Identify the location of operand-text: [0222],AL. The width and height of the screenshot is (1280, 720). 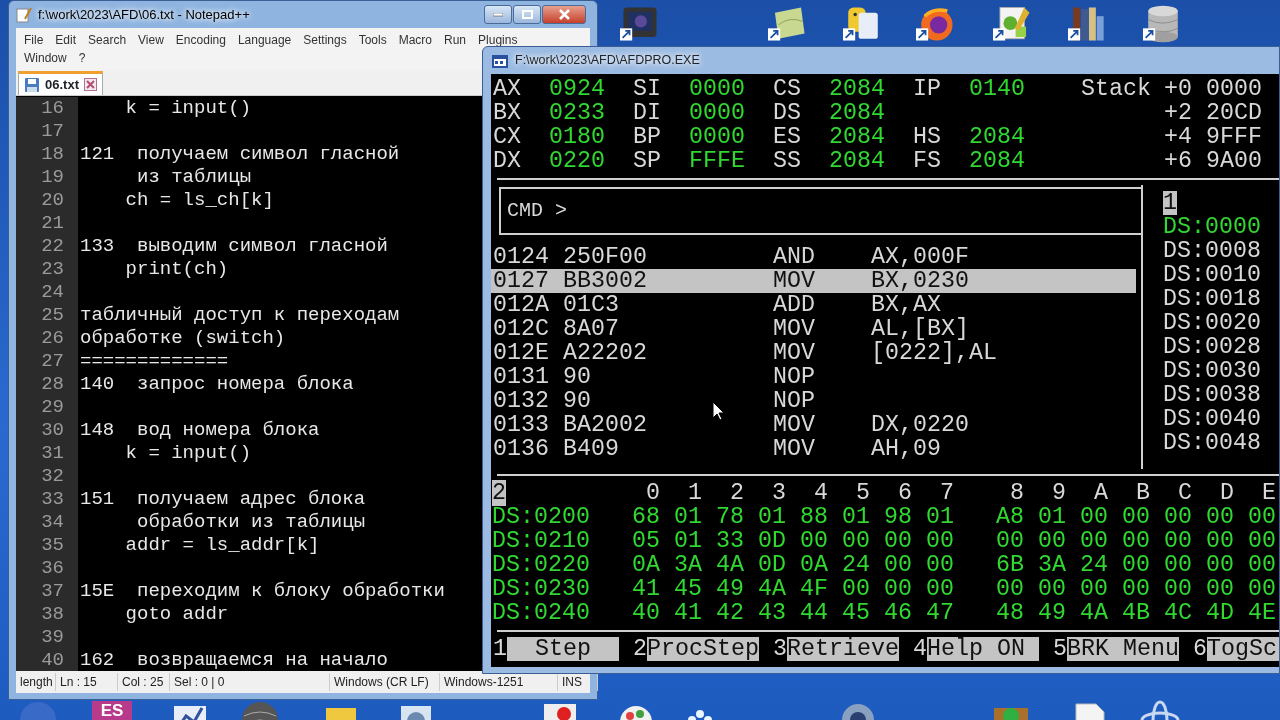
(934, 353).